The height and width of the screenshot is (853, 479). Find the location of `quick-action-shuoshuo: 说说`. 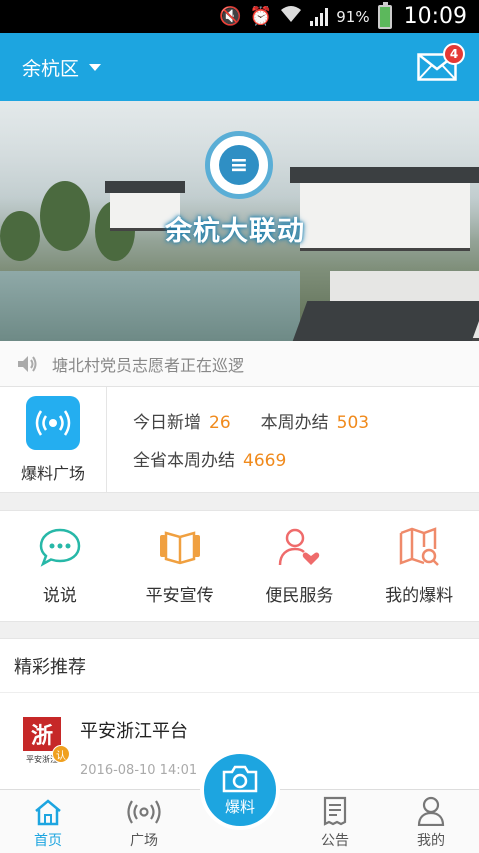

quick-action-shuoshuo: 说说 is located at coordinates (60, 566).